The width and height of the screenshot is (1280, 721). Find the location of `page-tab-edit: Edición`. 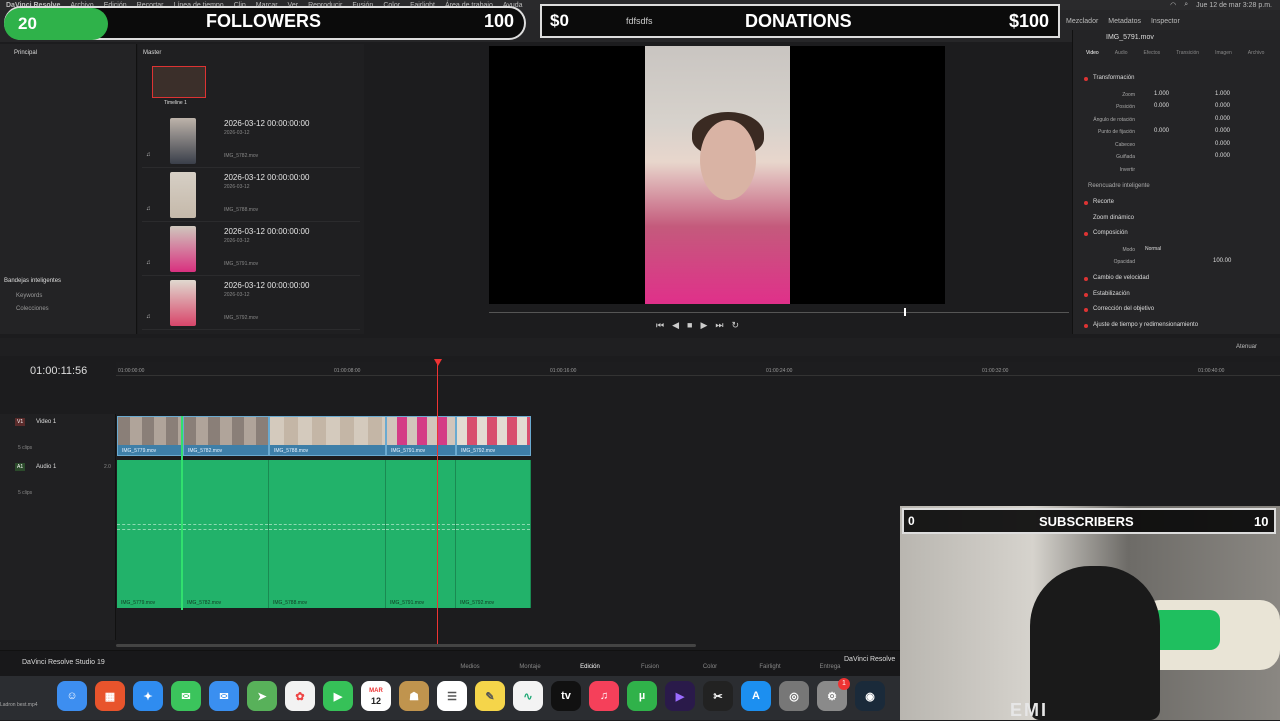

page-tab-edit: Edición is located at coordinates (590, 662).